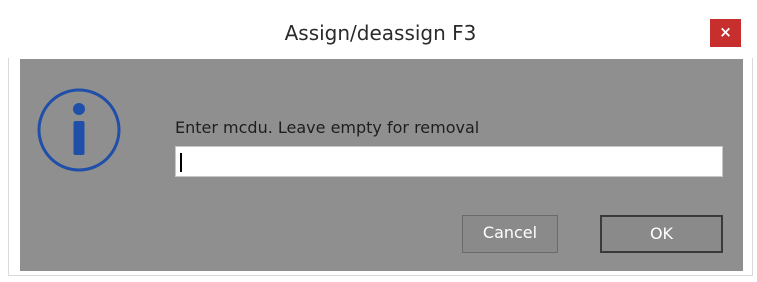 This screenshot has height=282, width=757. What do you see at coordinates (327, 127) in the screenshot?
I see `prompt-label: Enter mcdu. Leave empty for removal` at bounding box center [327, 127].